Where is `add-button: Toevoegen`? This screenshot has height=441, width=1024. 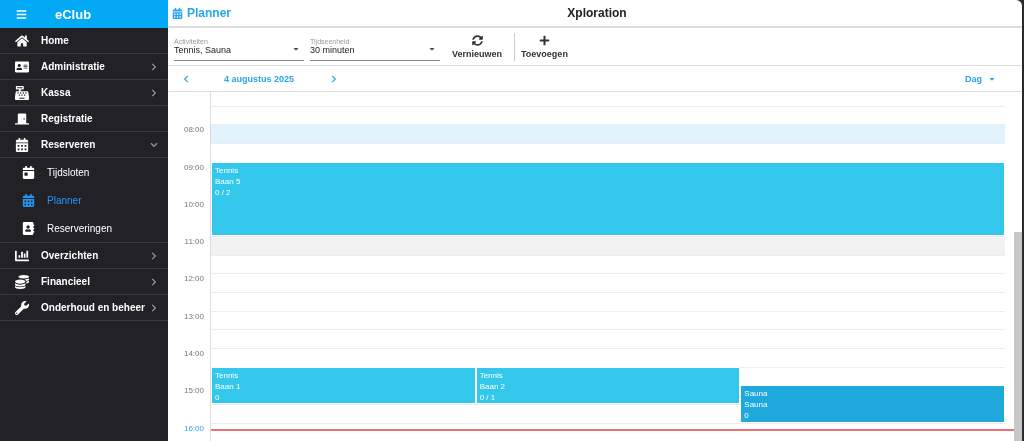
add-button: Toevoegen is located at coordinates (544, 46).